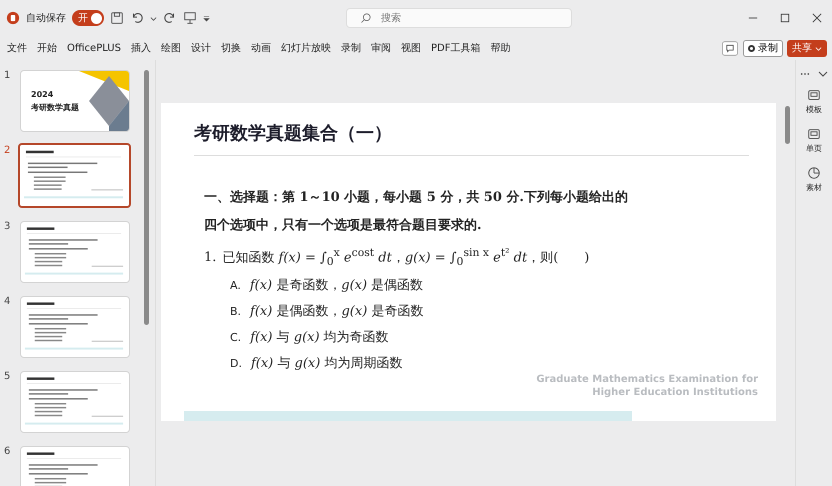 This screenshot has height=486, width=832. What do you see at coordinates (675, 392) in the screenshot?
I see `footer-caption: Higher Education Institutions` at bounding box center [675, 392].